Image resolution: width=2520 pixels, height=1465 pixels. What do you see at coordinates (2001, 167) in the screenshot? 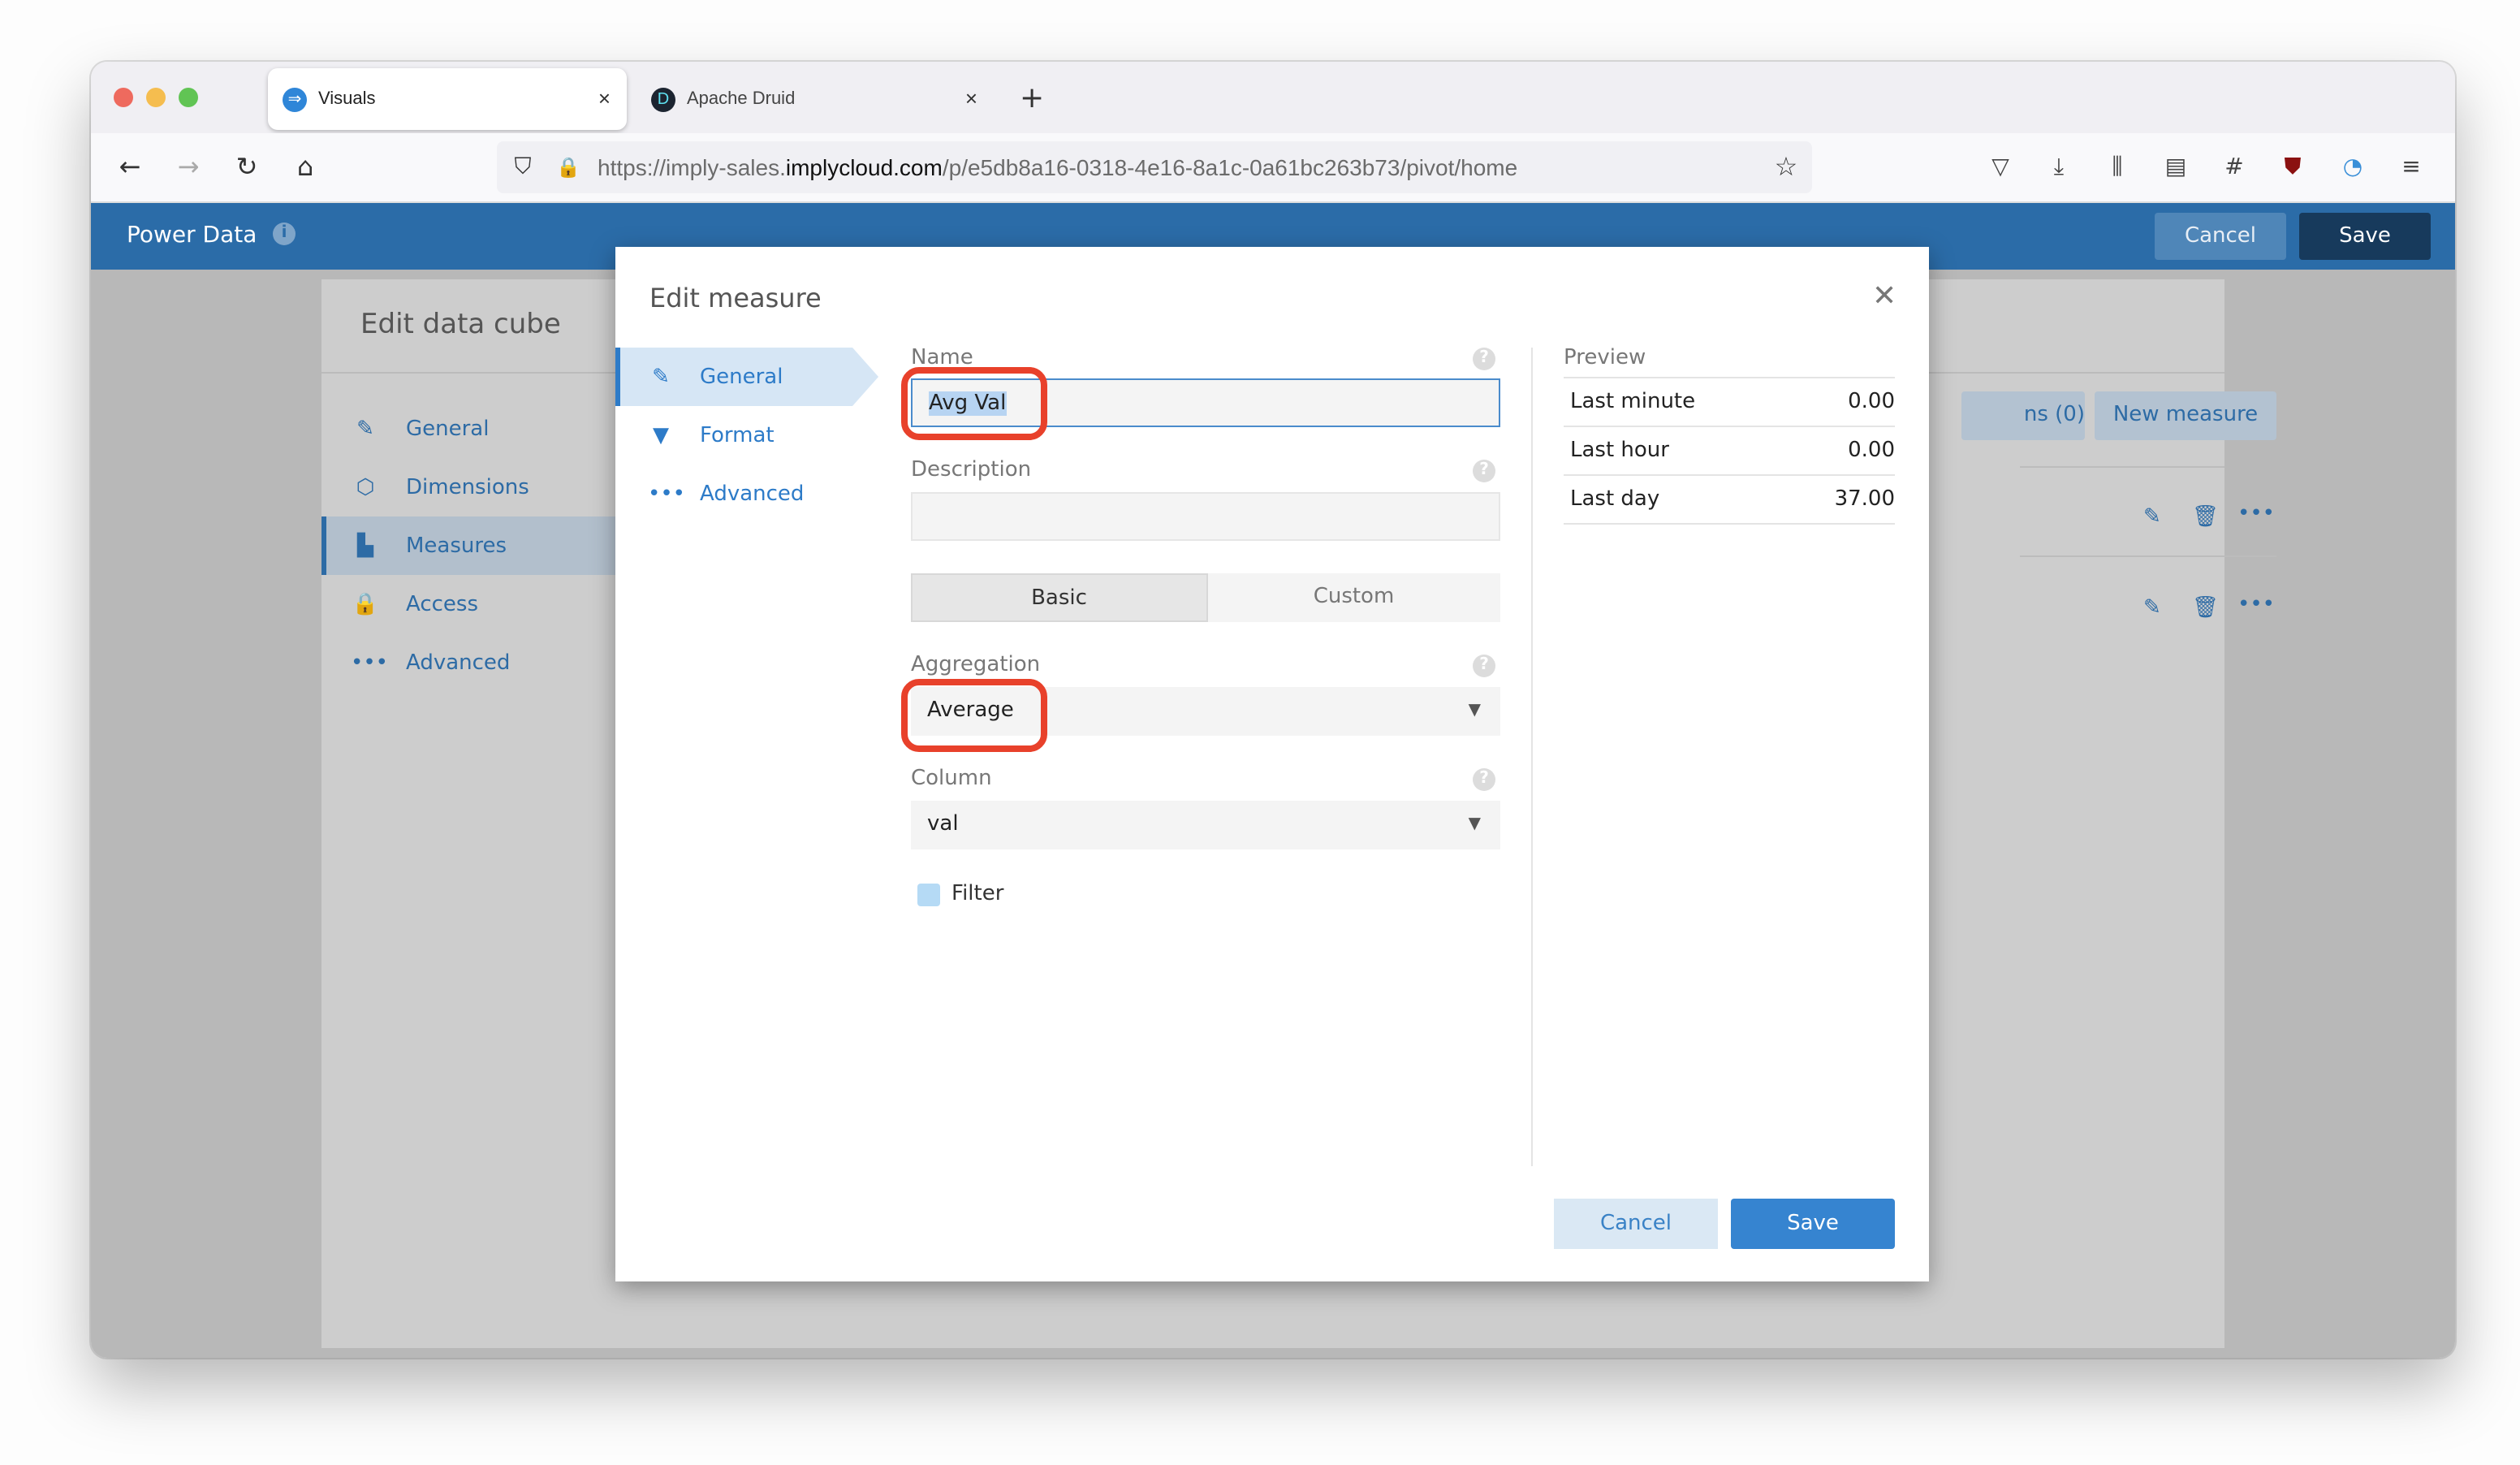
I see `pocket-icon: ▽` at bounding box center [2001, 167].